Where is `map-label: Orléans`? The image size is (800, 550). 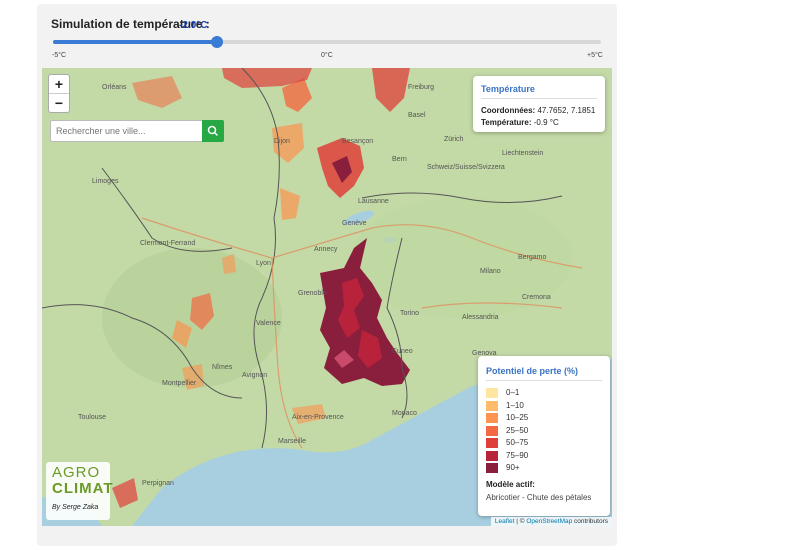 map-label: Orléans is located at coordinates (114, 87).